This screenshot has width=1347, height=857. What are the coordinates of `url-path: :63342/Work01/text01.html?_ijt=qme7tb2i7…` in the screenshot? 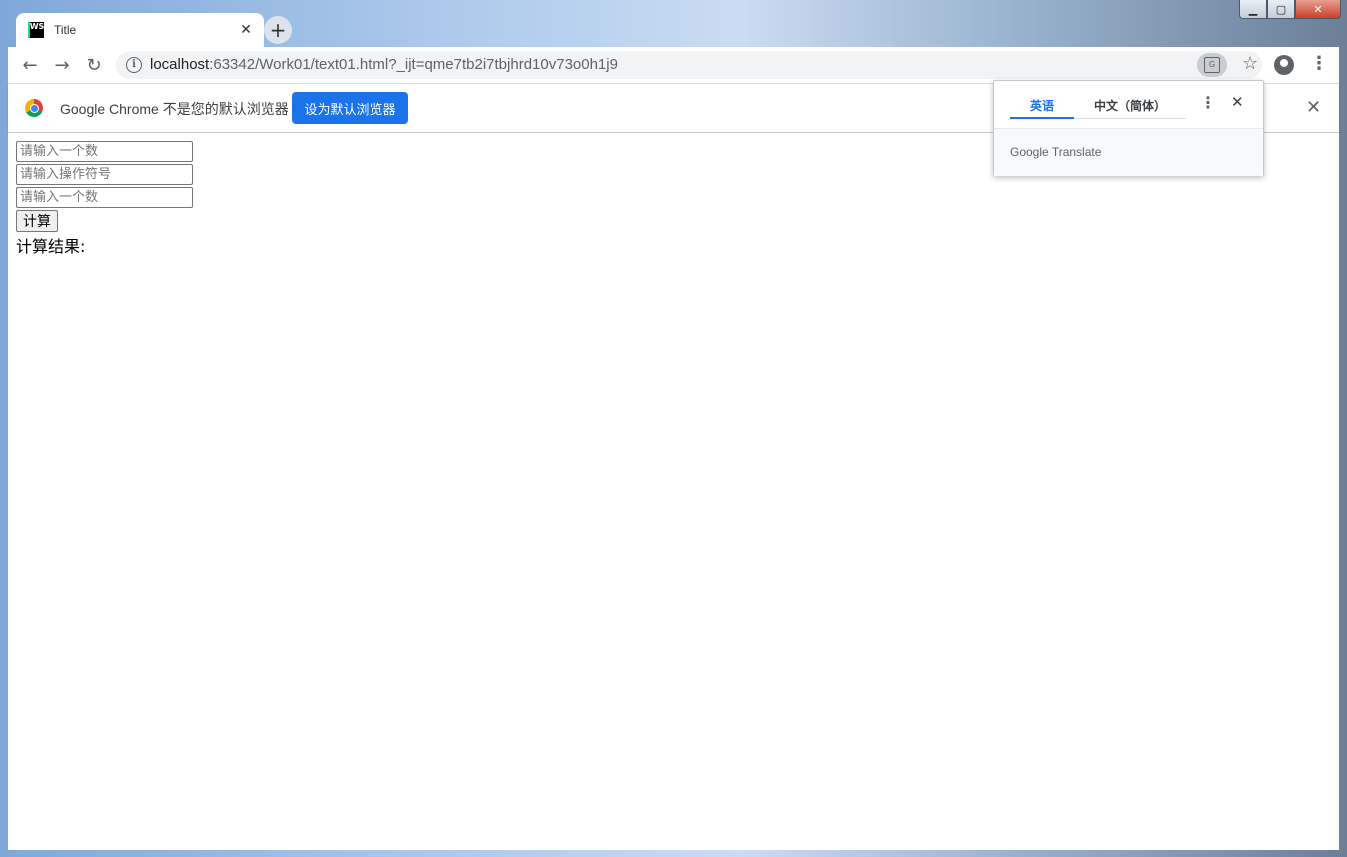 It's located at (413, 64).